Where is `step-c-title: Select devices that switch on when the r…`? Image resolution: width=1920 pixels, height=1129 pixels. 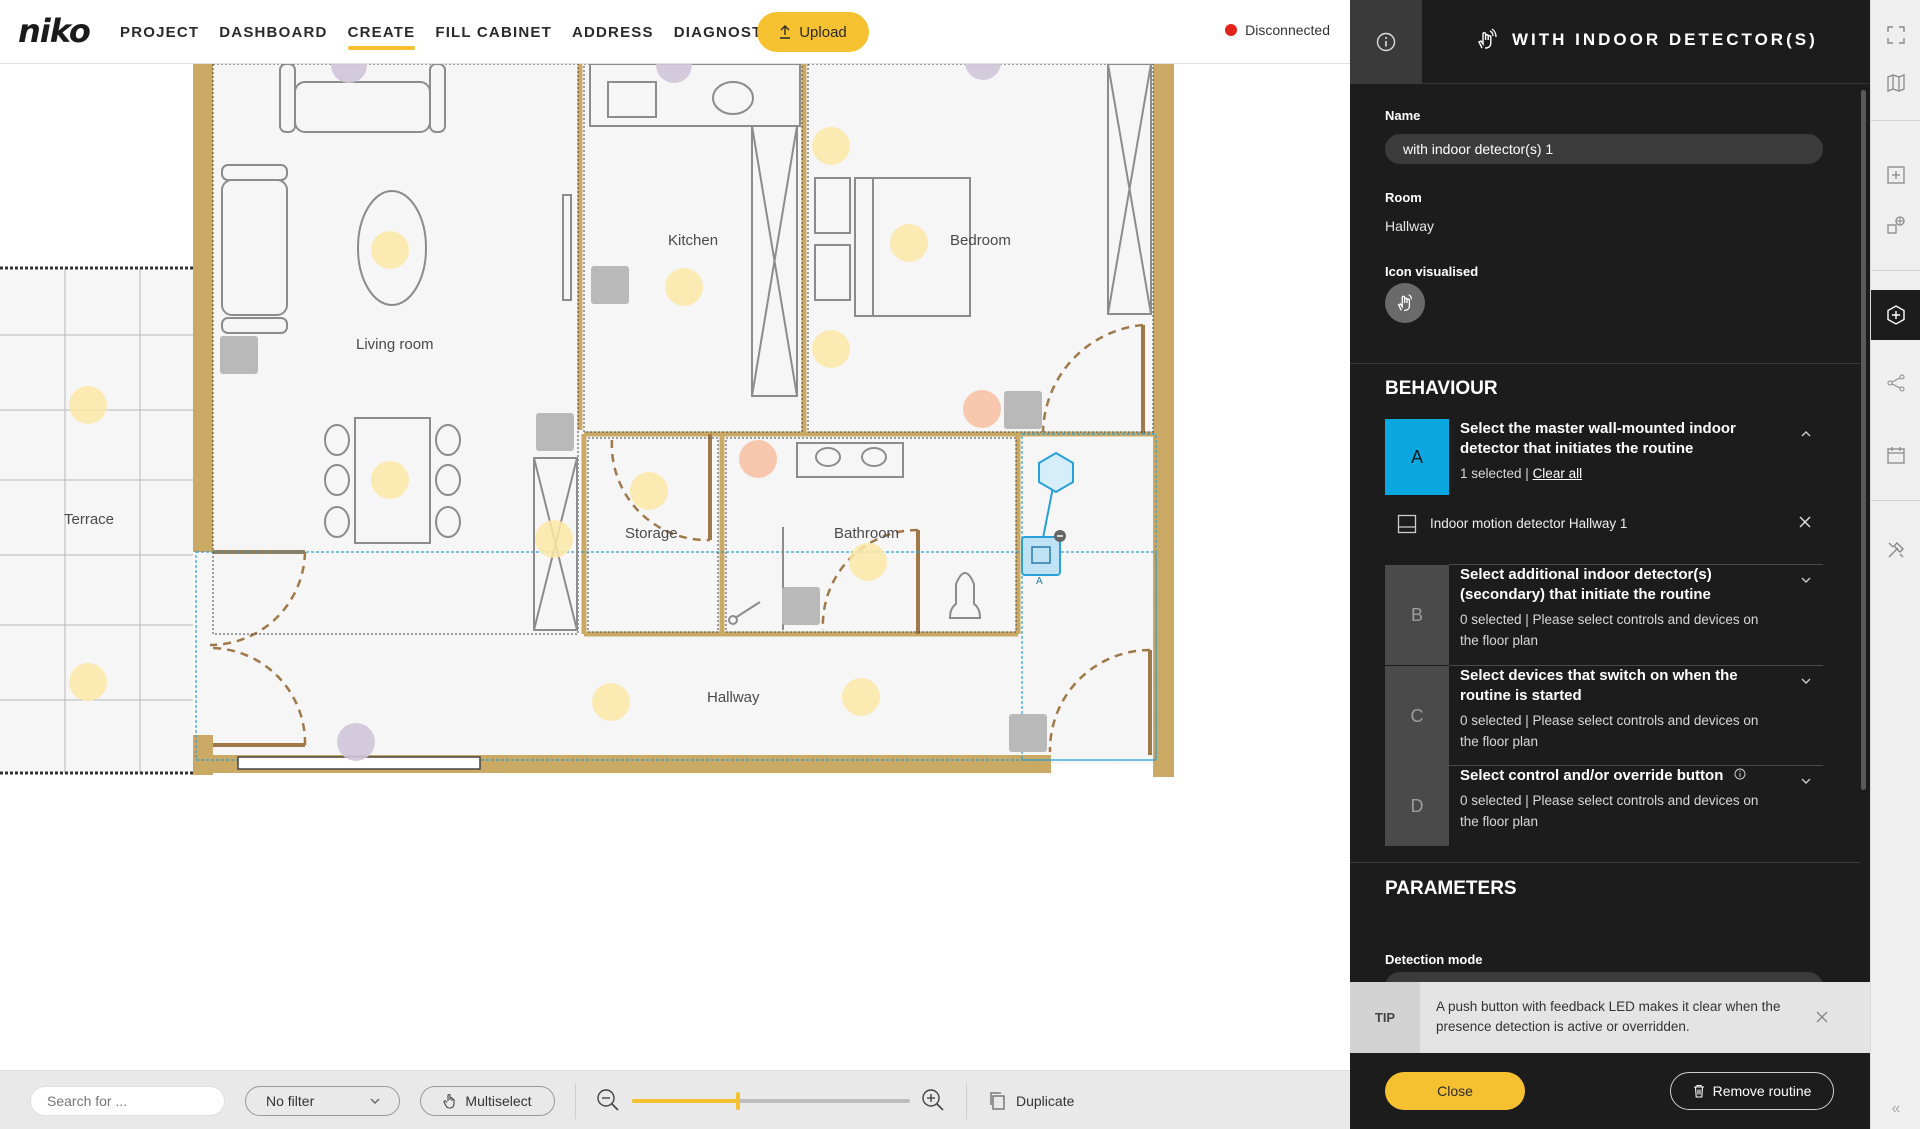
step-c-title: Select devices that switch on when the r… is located at coordinates (1599, 685).